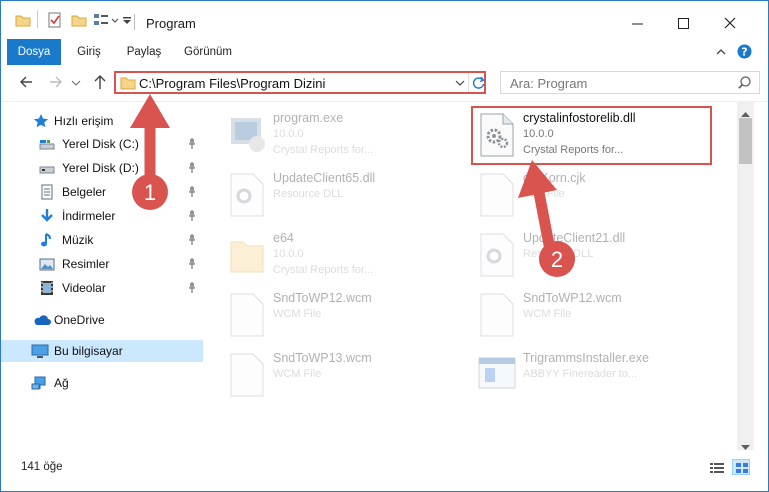 The height and width of the screenshot is (492, 769). I want to click on sidebar-item-label: Yerel Disk (C:), so click(100, 144).